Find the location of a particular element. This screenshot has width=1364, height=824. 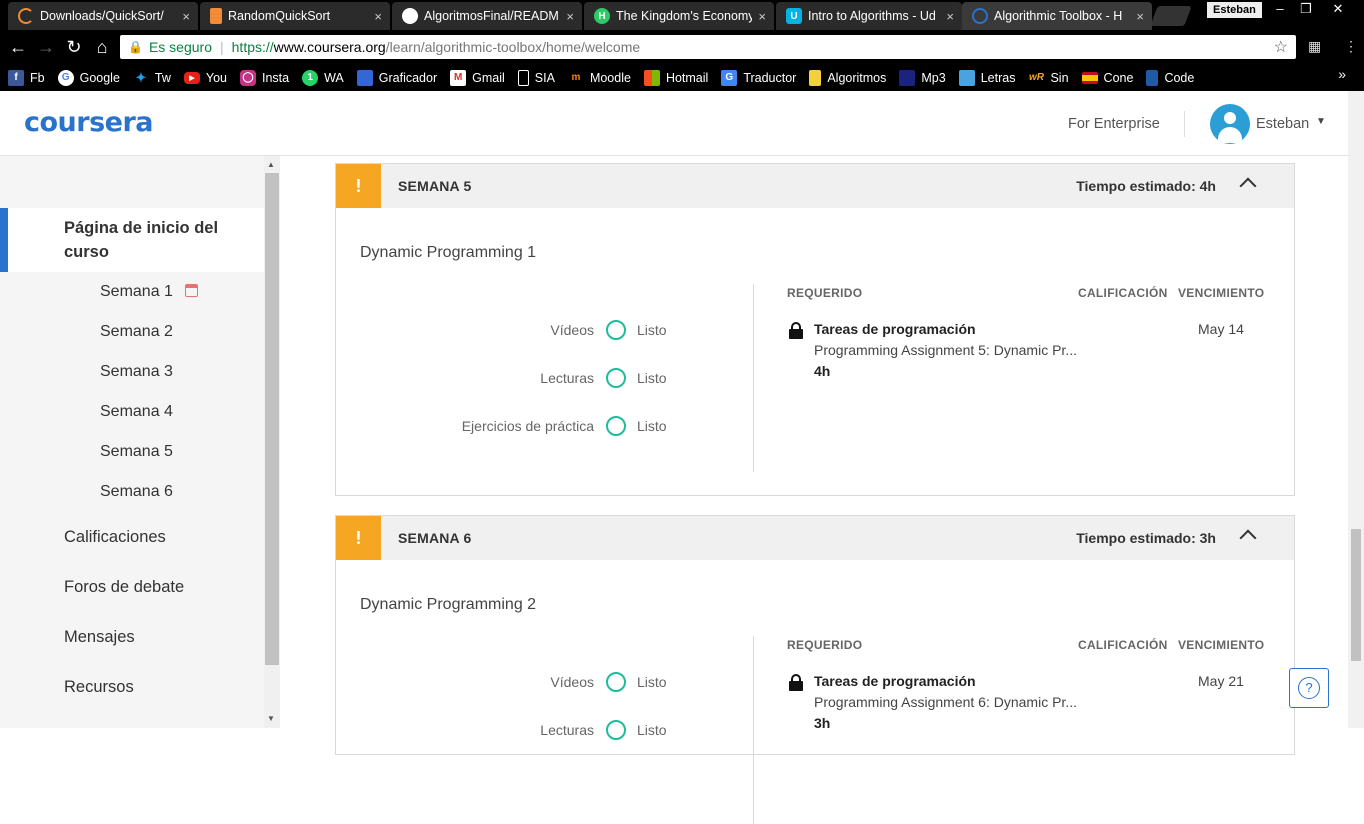

page-scrollbar-thumb is located at coordinates (1356, 595).